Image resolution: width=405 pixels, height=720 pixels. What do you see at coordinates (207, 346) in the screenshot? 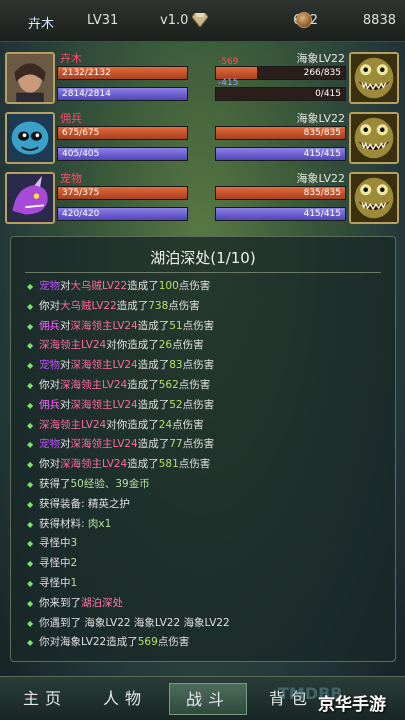
I see `log-entry: ◆ 深海领主LV24对你造成了26点伤害` at bounding box center [207, 346].